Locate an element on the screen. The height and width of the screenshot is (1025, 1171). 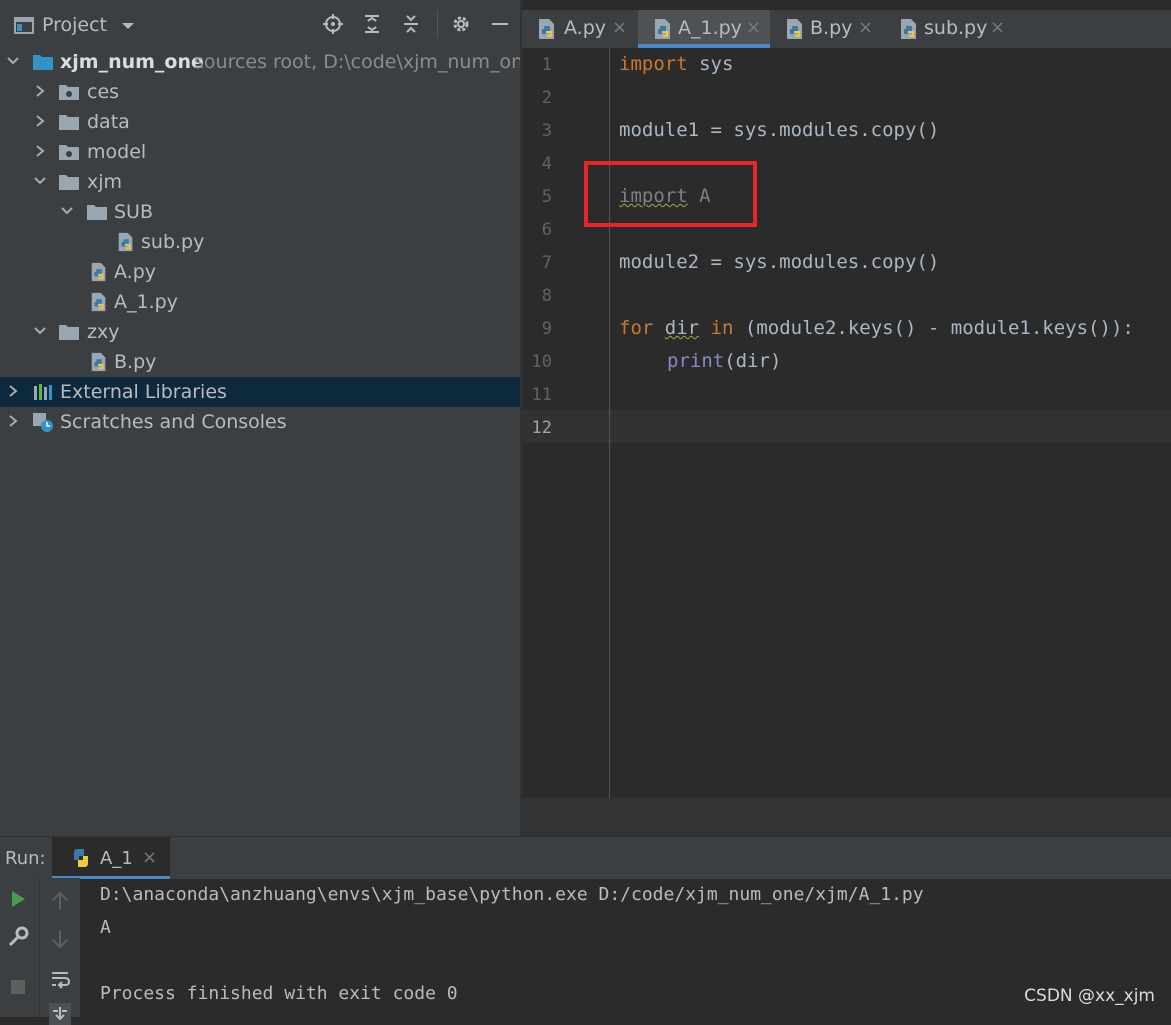
tab-sub-py: sub.py × is located at coordinates (950, 29).